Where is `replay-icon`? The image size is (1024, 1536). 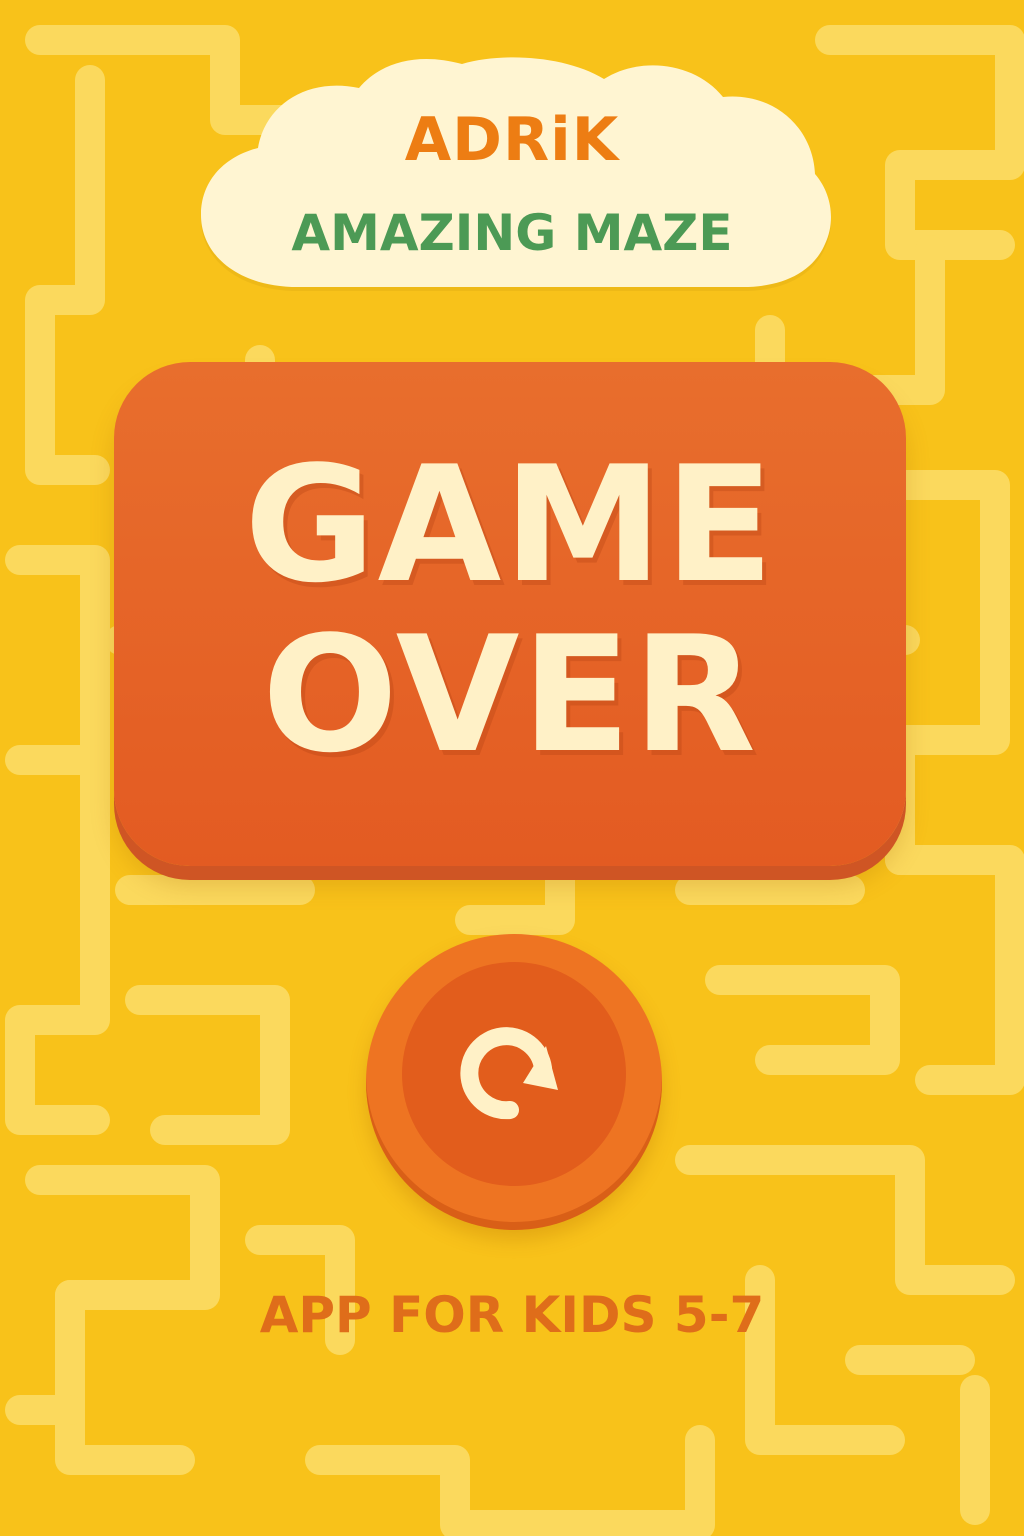 replay-icon is located at coordinates (509, 1073).